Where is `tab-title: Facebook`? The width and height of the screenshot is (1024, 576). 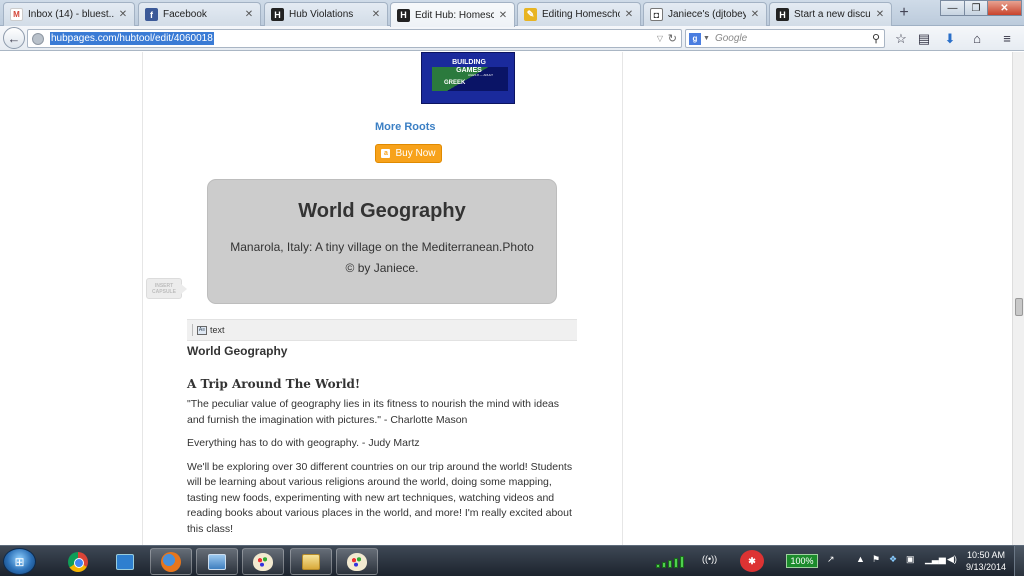
tab-title: Facebook is located at coordinates (185, 14).